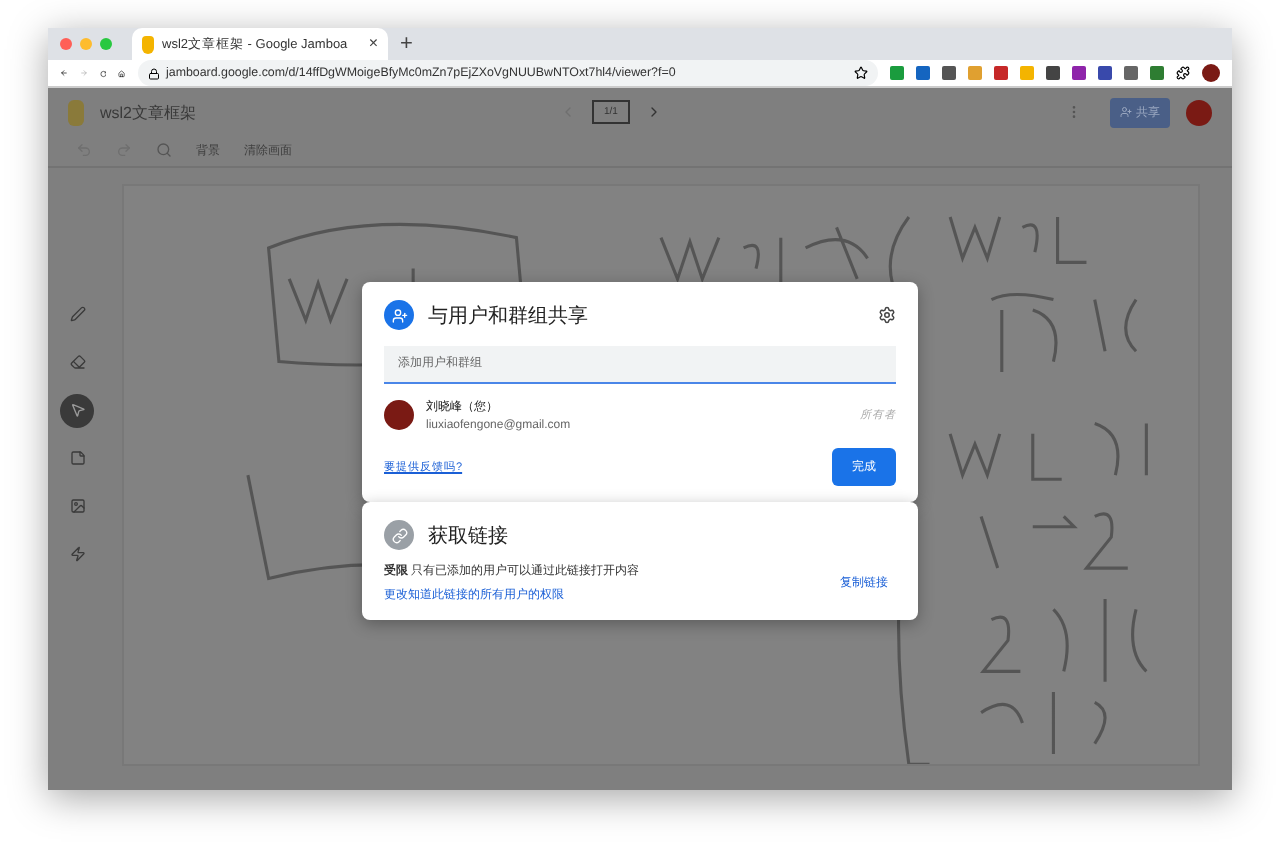 The height and width of the screenshot is (854, 1280). What do you see at coordinates (1183, 73) in the screenshot?
I see `extensions-icon` at bounding box center [1183, 73].